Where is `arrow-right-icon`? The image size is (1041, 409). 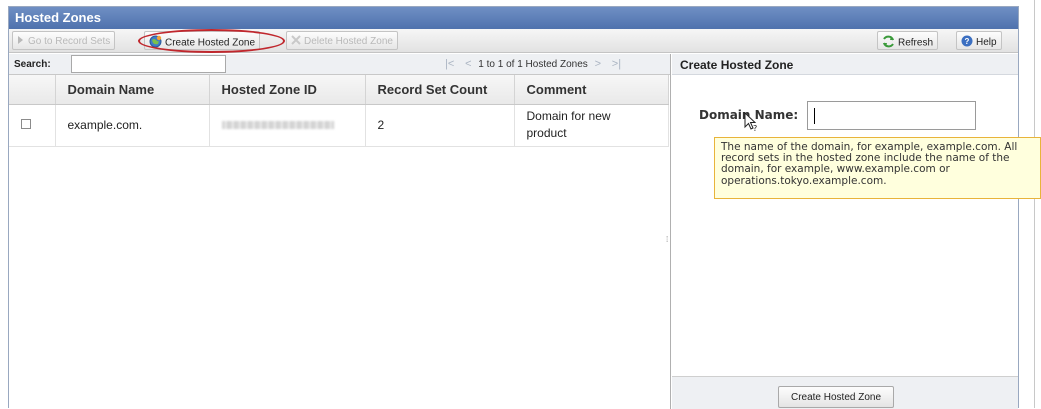 arrow-right-icon is located at coordinates (21, 41).